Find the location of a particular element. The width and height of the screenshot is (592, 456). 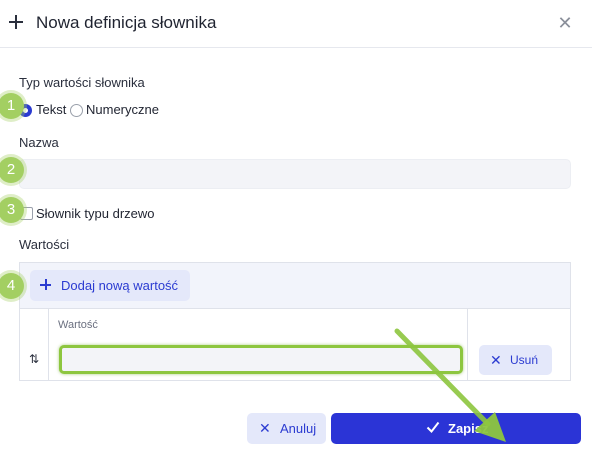

close-icon: ✕ is located at coordinates (565, 23).